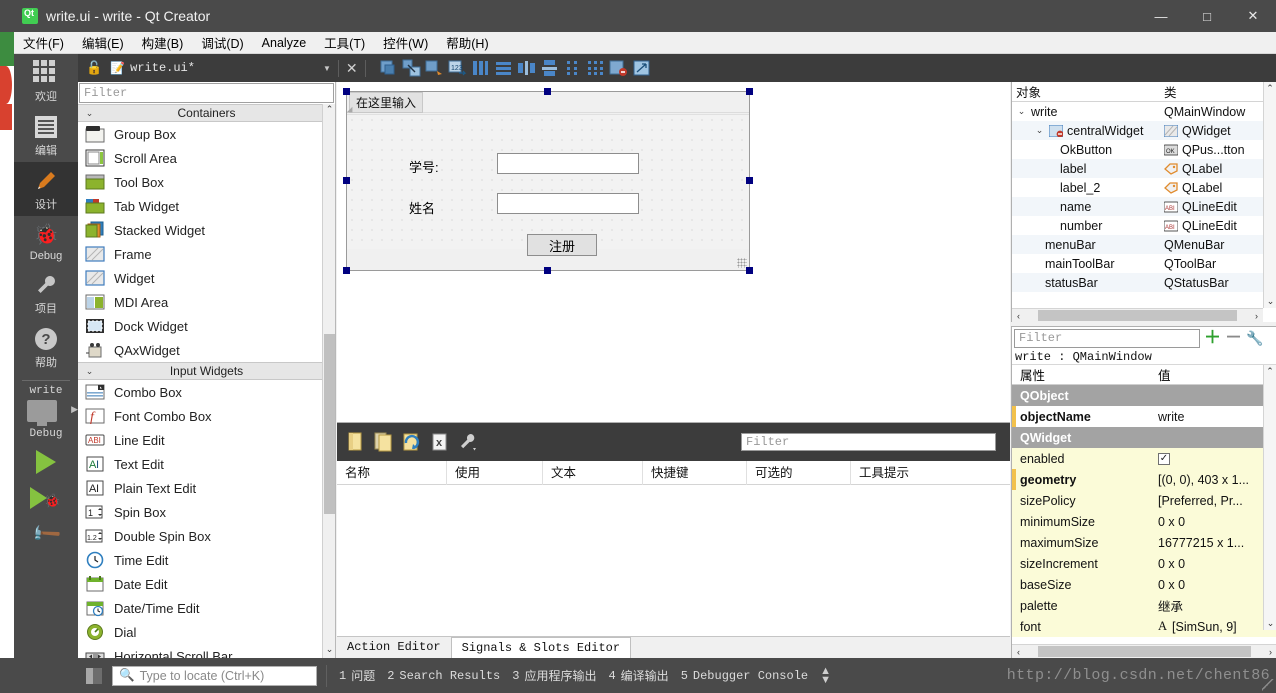 Image resolution: width=1276 pixels, height=693 pixels. I want to click on property-editor-hscrollbar: ‹ ›, so click(1144, 651).